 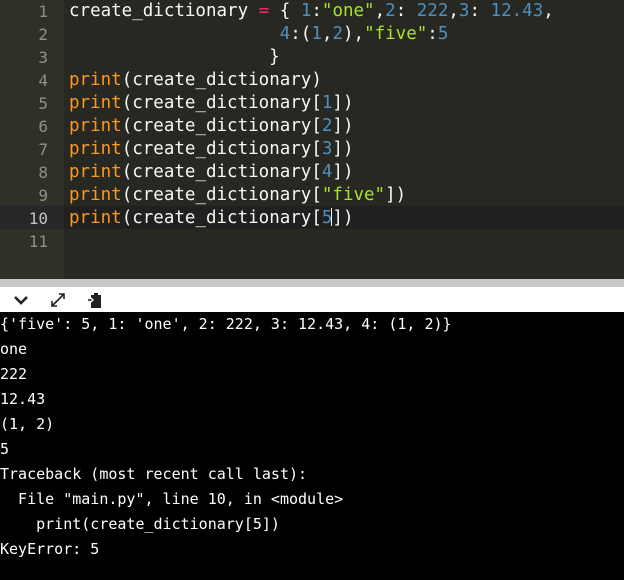 I want to click on code-line: print(create_dictionary[2]), so click(x=211, y=126).